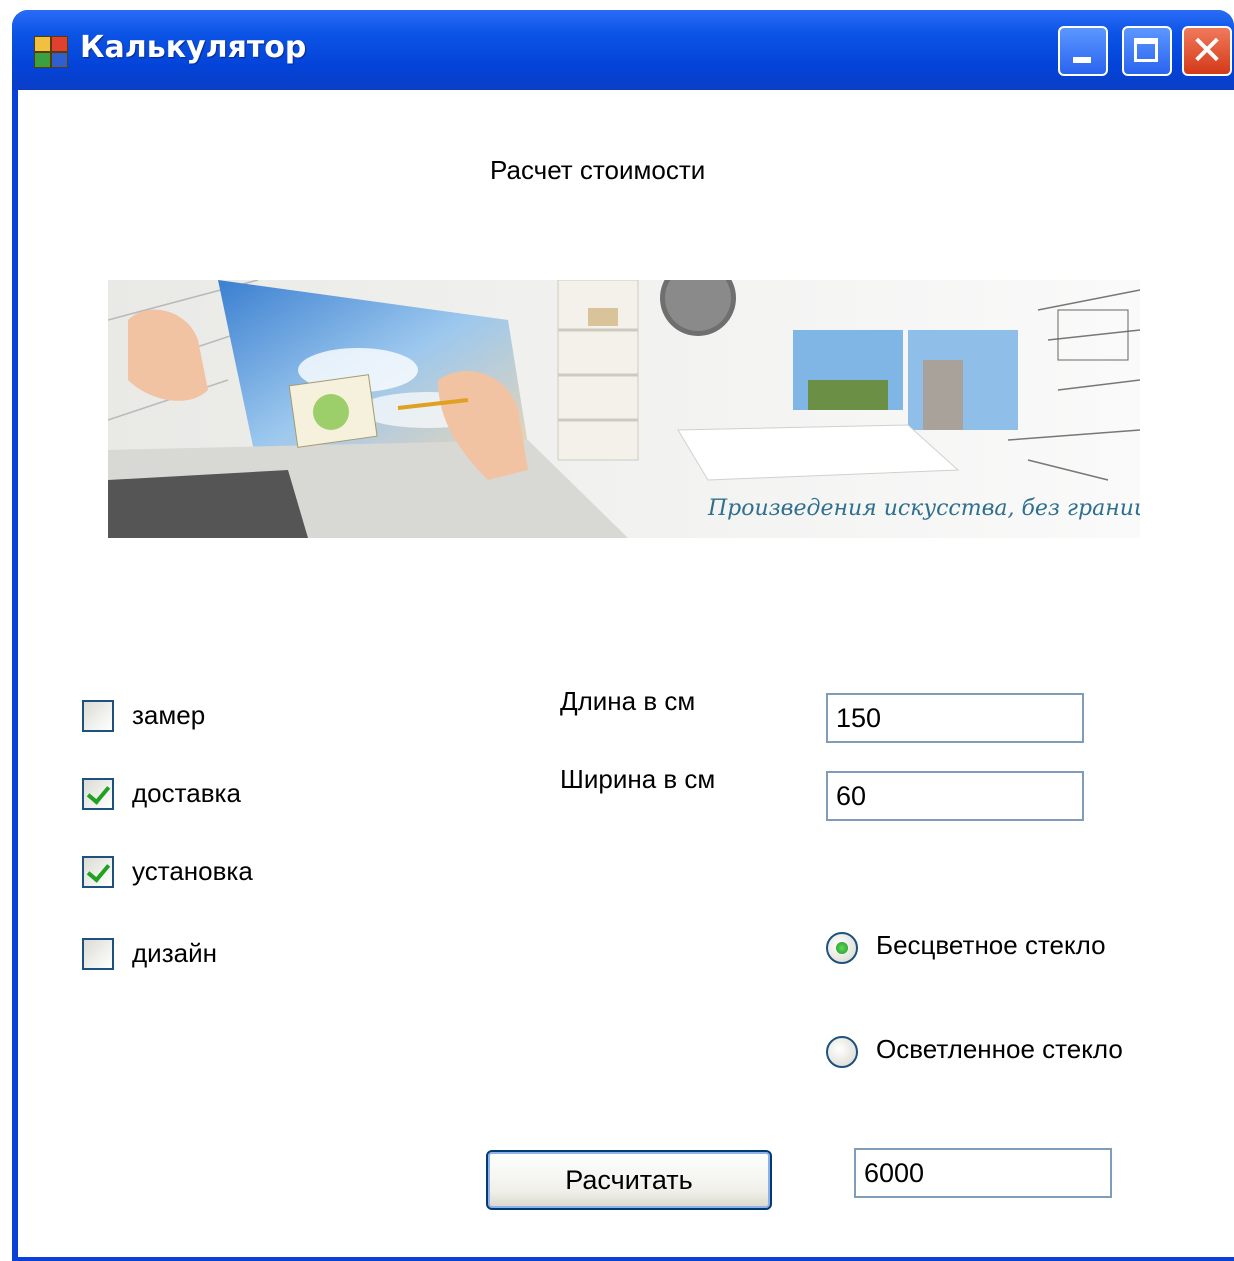 The height and width of the screenshot is (1261, 1234). Describe the element at coordinates (186, 793) in the screenshot. I see `checkbox-dostavka-label: доставка` at that location.